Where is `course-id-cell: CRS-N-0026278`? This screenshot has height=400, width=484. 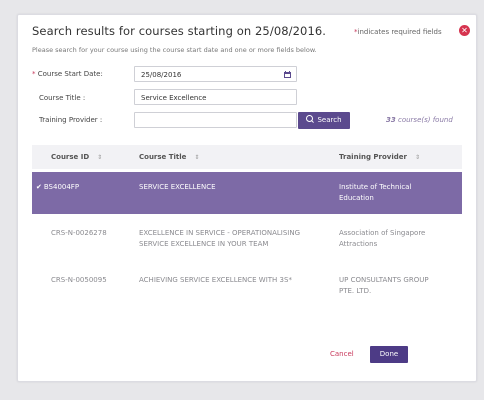 course-id-cell: CRS-N-0026278 is located at coordinates (79, 233).